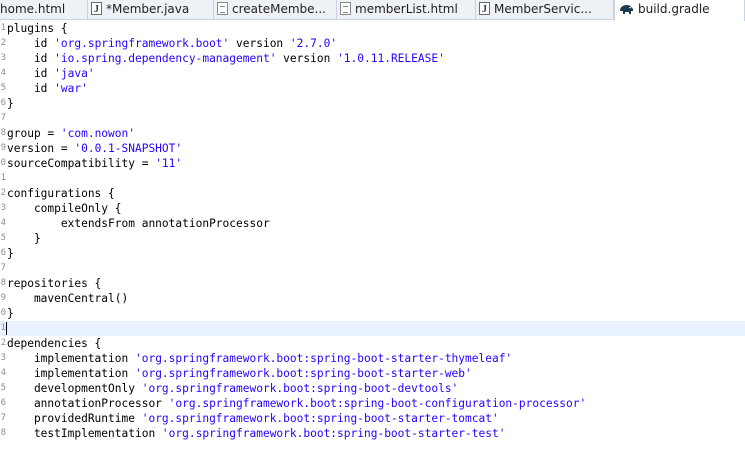  I want to click on code-token: repositories {, so click(54, 283).